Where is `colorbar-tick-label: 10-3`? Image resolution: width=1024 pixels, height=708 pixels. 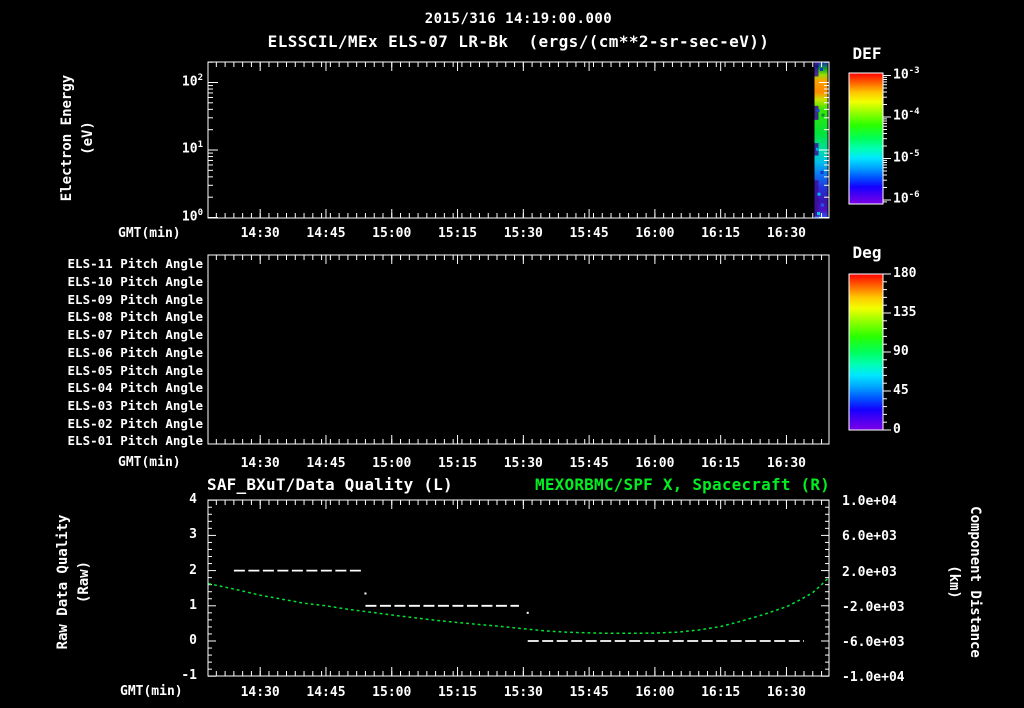
colorbar-tick-label: 10-3 is located at coordinates (906, 73).